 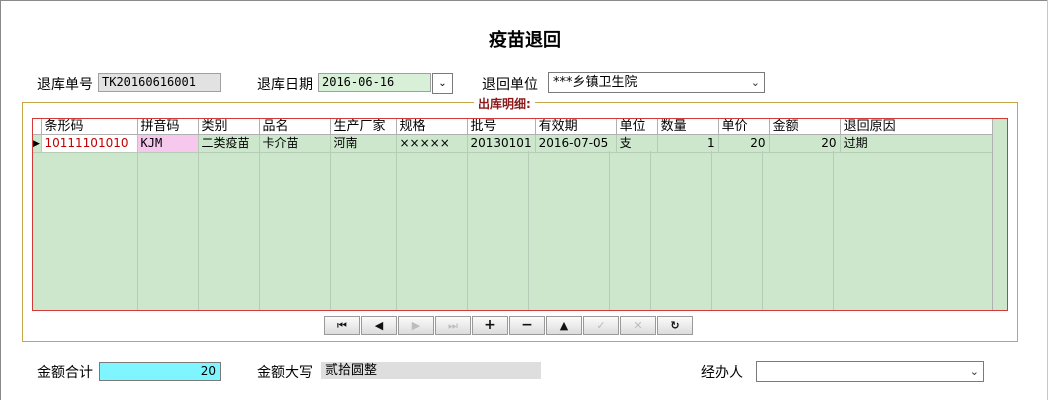 I want to click on column-header: 品名, so click(x=295, y=127).